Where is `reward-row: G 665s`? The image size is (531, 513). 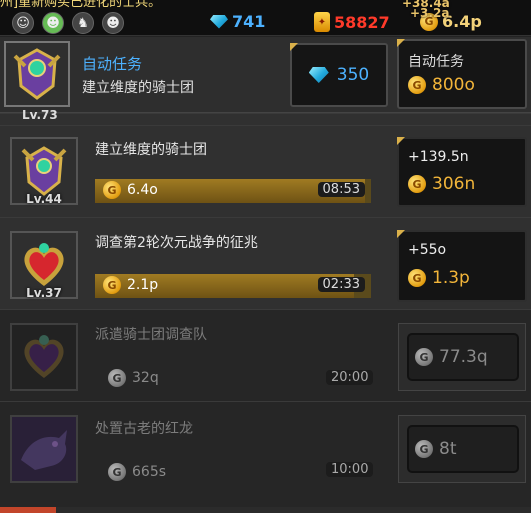 reward-row: G 665s is located at coordinates (137, 472).